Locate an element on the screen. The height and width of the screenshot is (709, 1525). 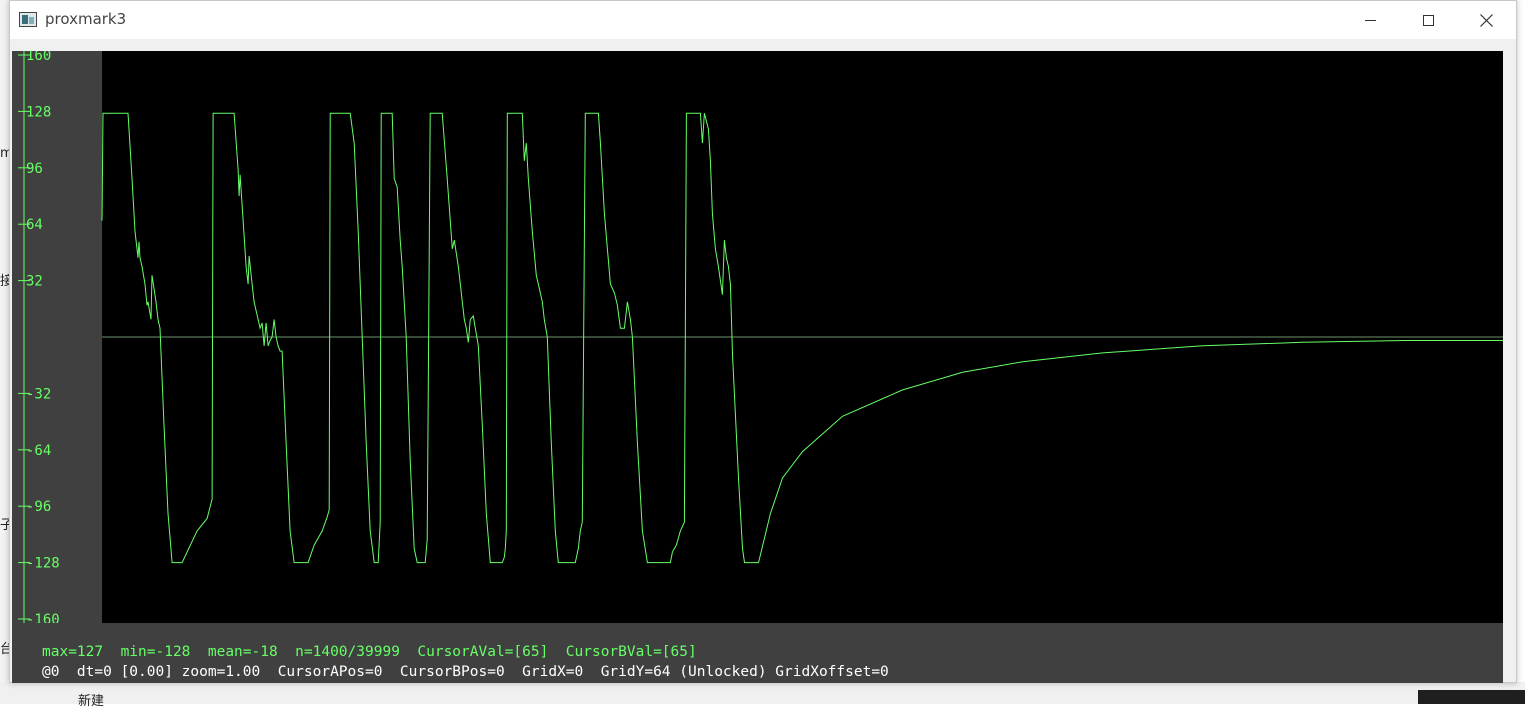
background-text-fragment: 新建 is located at coordinates (91, 701).